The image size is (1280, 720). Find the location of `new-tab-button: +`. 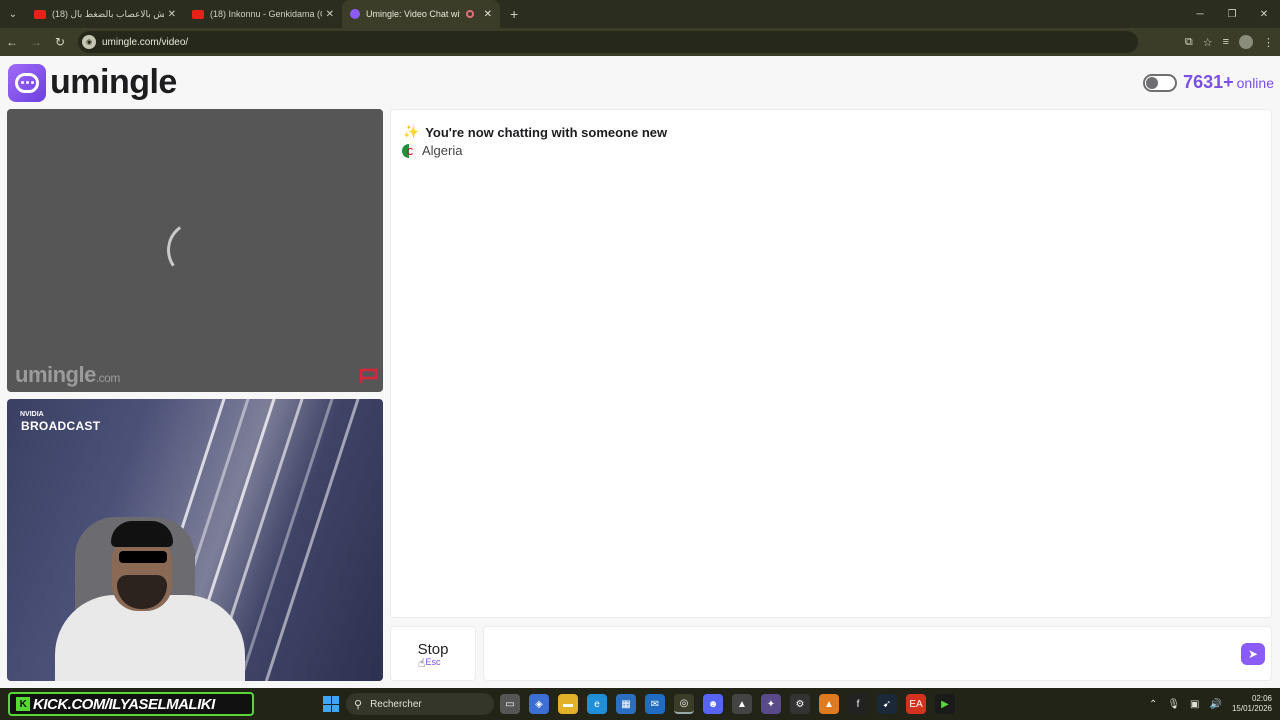

new-tab-button: + is located at coordinates (514, 14).